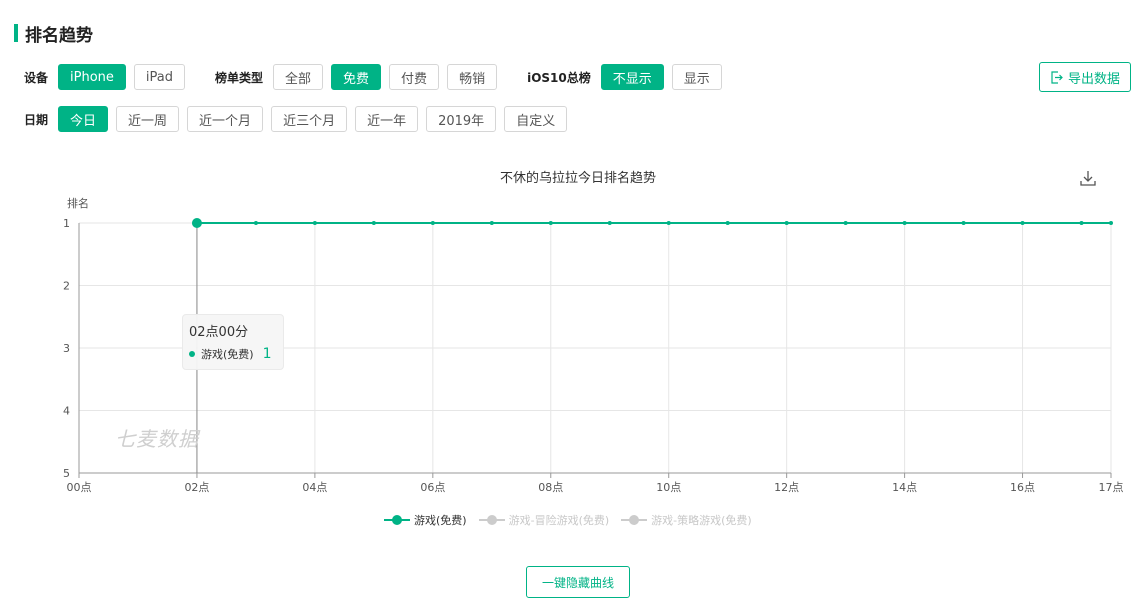 This screenshot has width=1139, height=608. Describe the element at coordinates (314, 487) in the screenshot. I see `x-tick-label: 04点` at that location.